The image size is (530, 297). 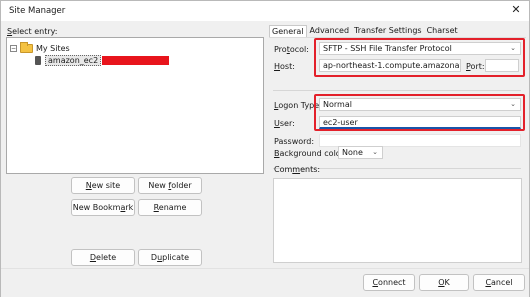 I want to click on close-icon: ✕, so click(x=516, y=10).